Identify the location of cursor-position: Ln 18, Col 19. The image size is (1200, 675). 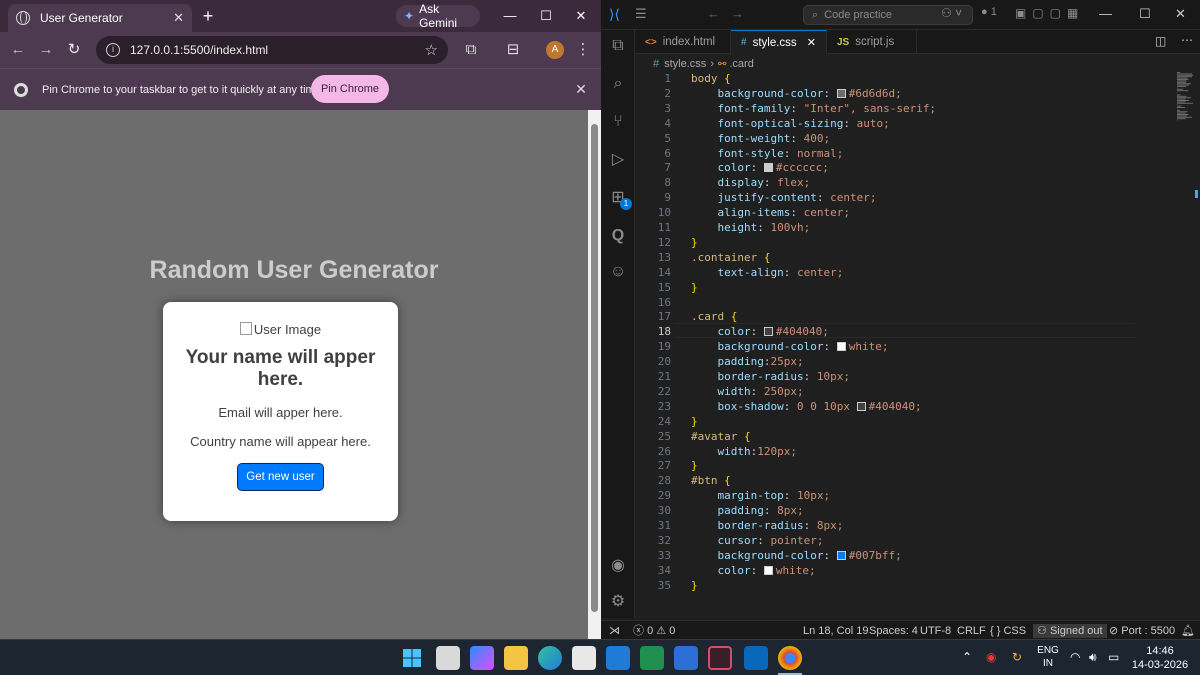
(835, 631).